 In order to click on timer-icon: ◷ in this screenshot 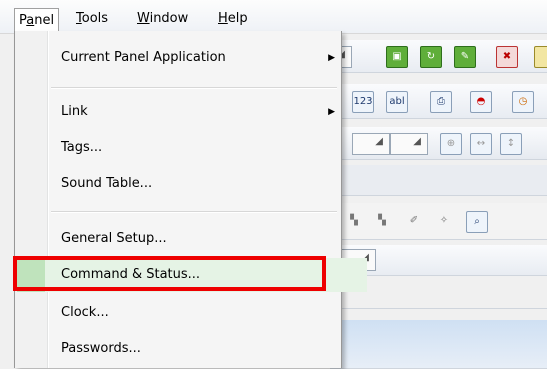, I will do `click(523, 102)`.